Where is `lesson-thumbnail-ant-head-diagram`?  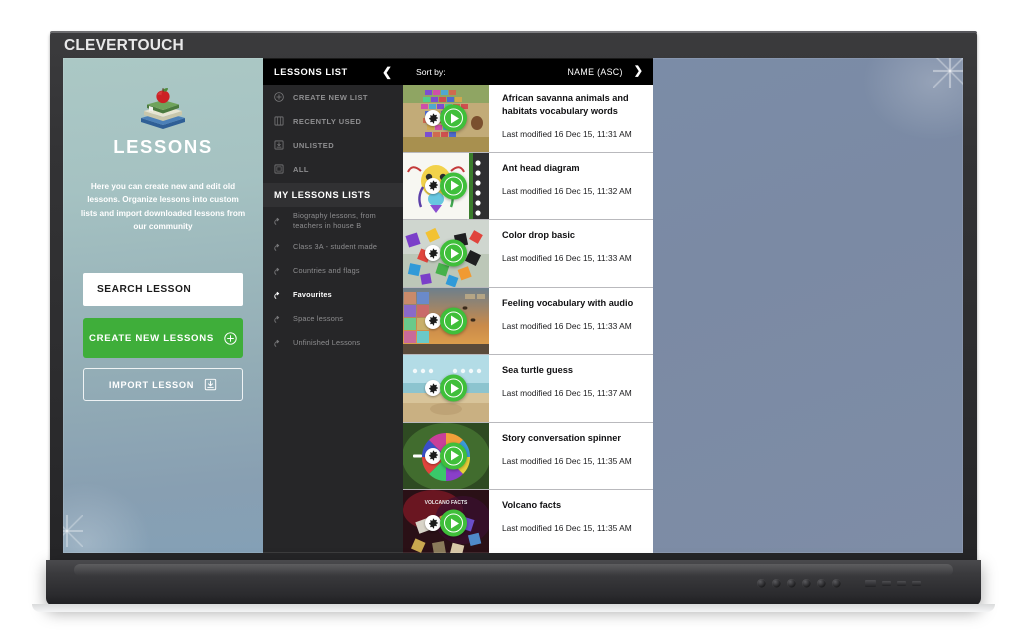
lesson-thumbnail-ant-head-diagram is located at coordinates (446, 185).